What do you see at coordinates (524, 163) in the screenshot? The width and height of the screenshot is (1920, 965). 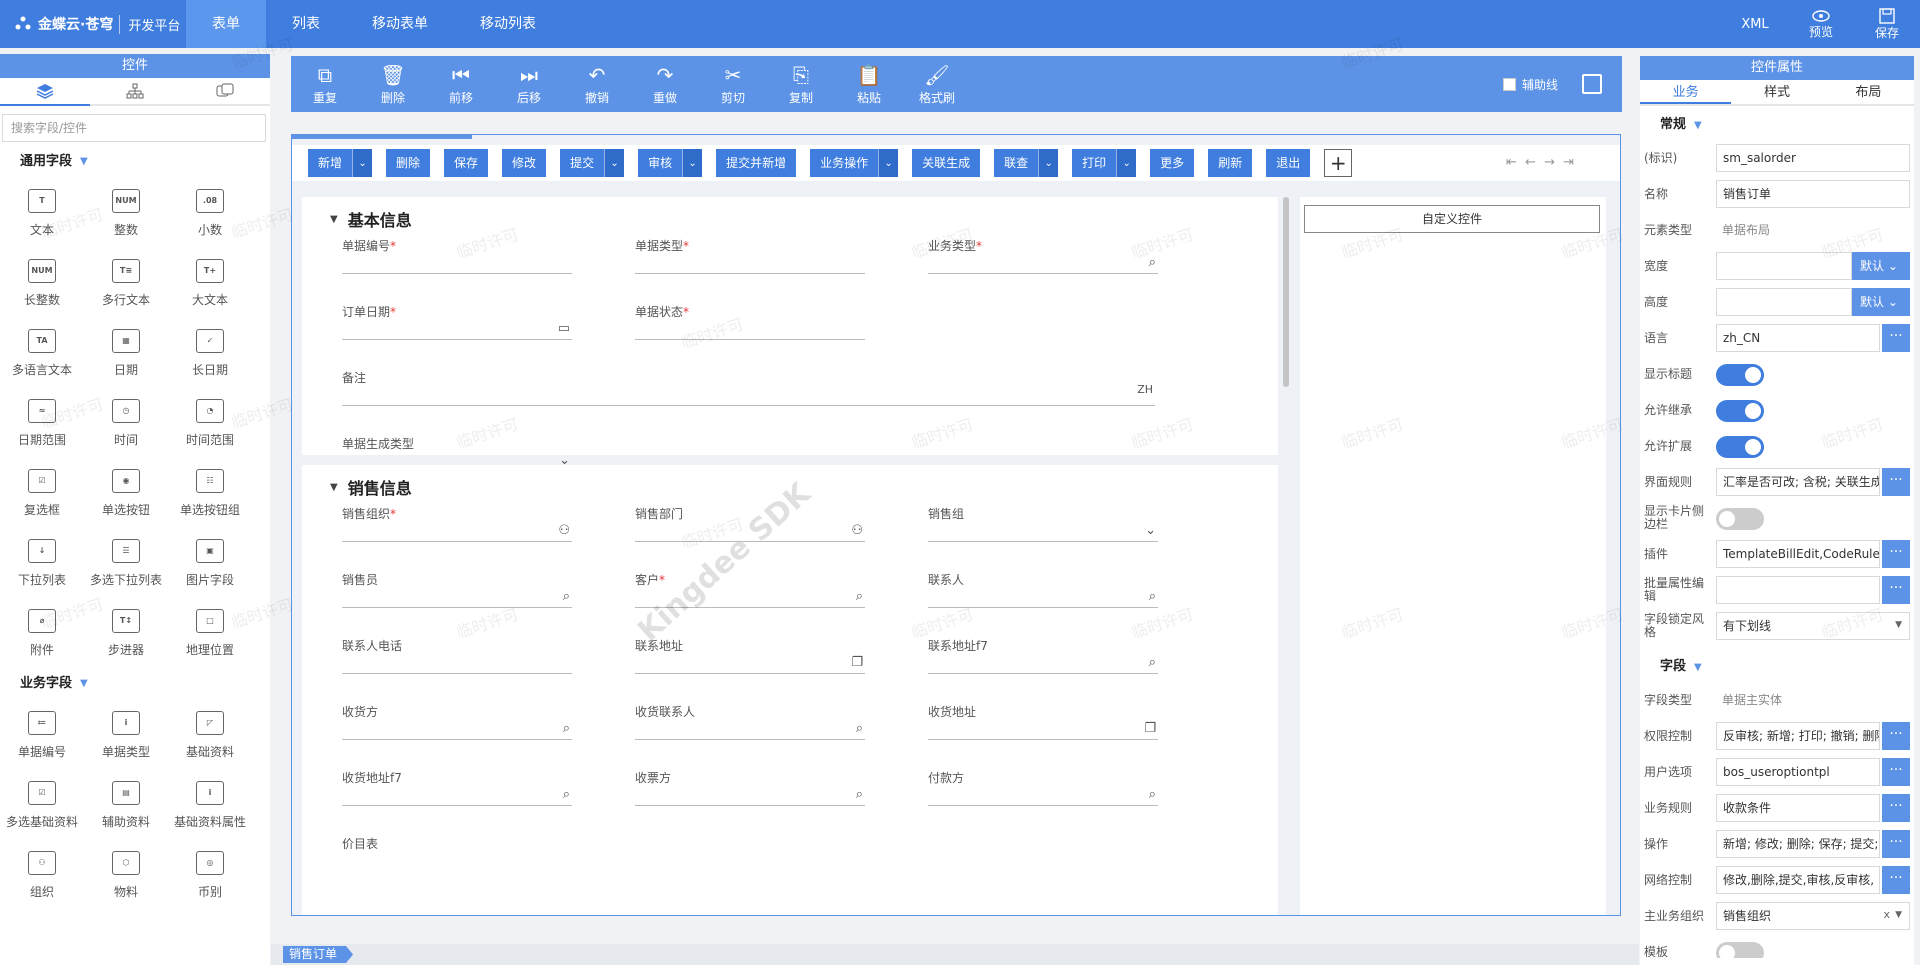 I see `form-button: 修改` at bounding box center [524, 163].